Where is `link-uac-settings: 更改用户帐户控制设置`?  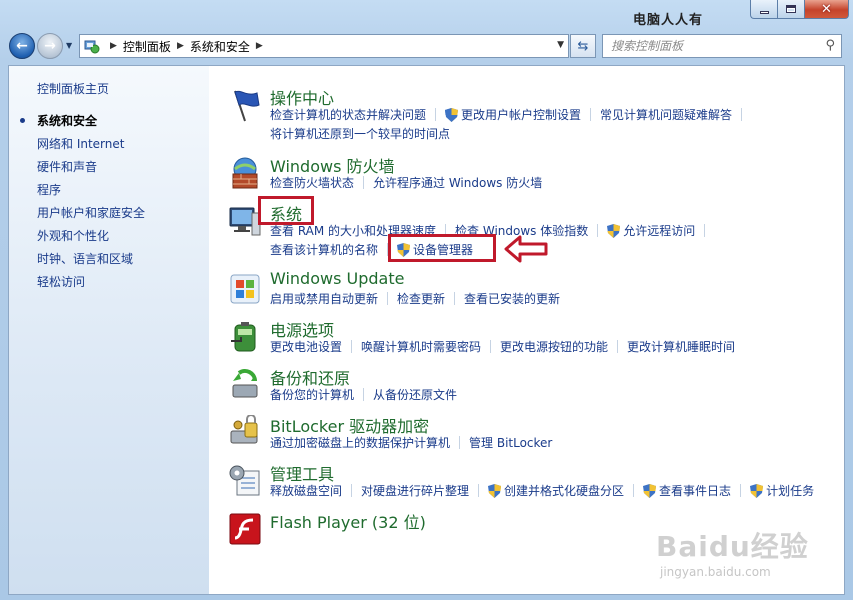 link-uac-settings: 更改用户帐户控制设置 is located at coordinates (513, 114).